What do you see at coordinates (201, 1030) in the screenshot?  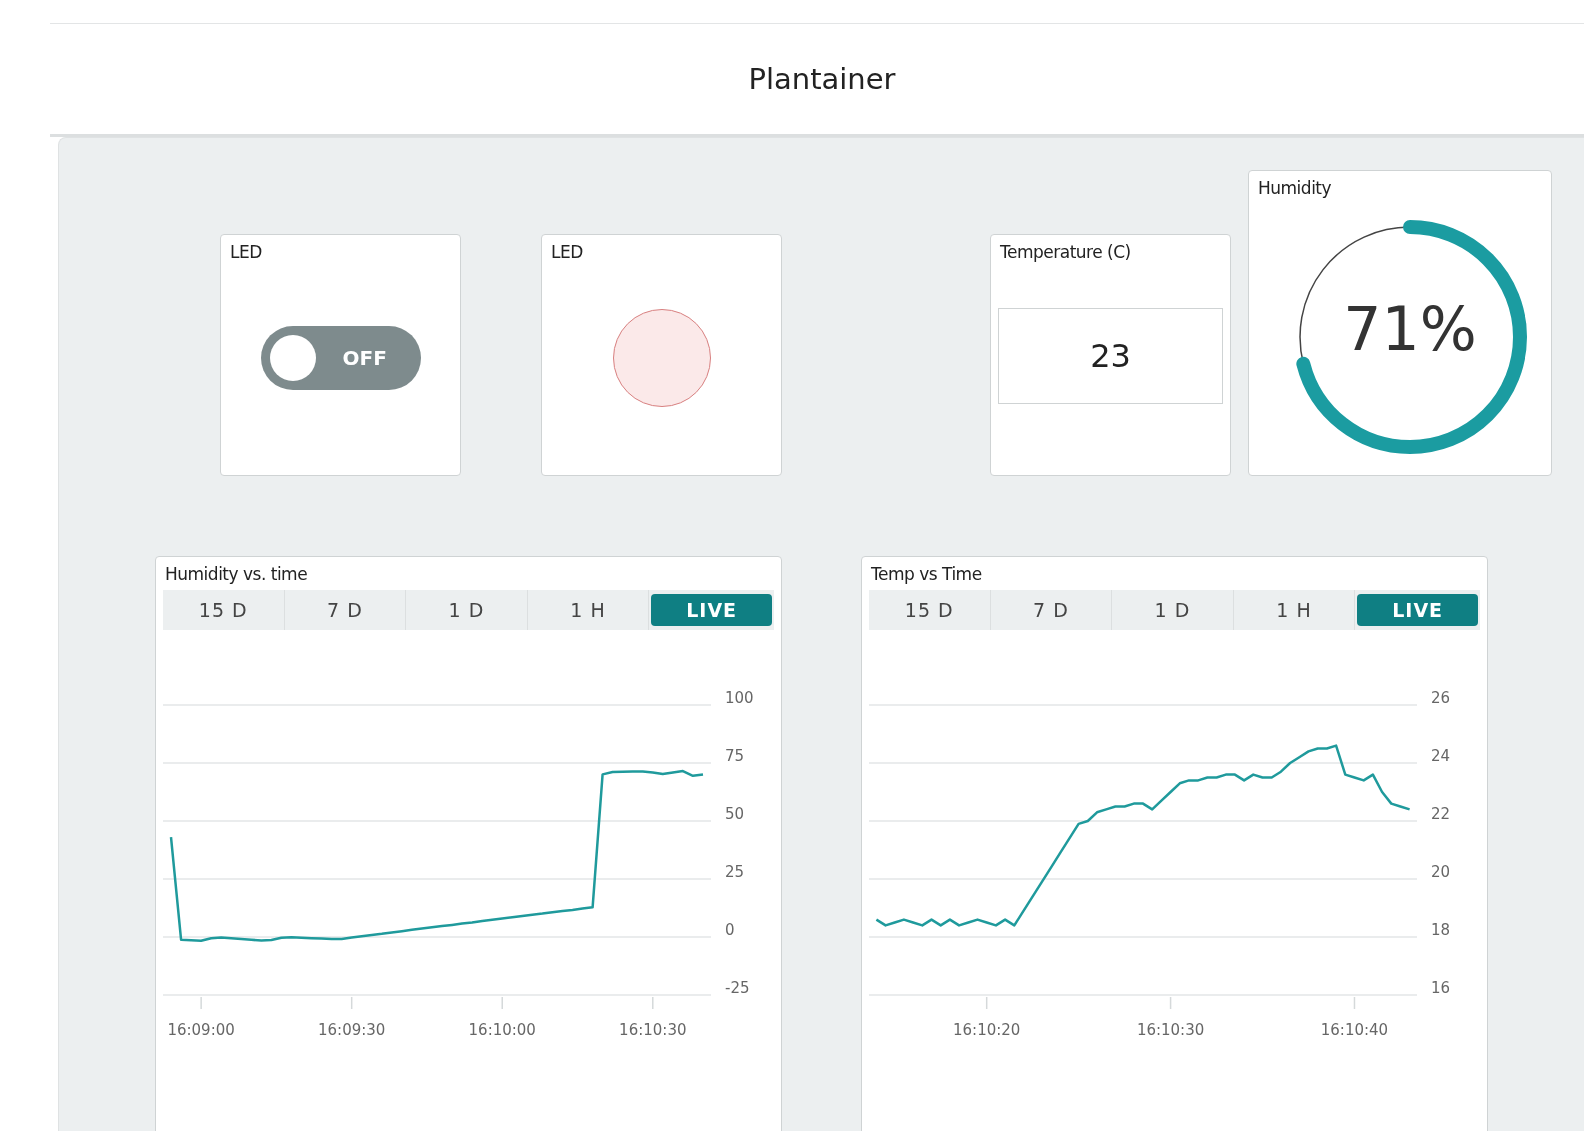 I see `axis-label: 16:09:00` at bounding box center [201, 1030].